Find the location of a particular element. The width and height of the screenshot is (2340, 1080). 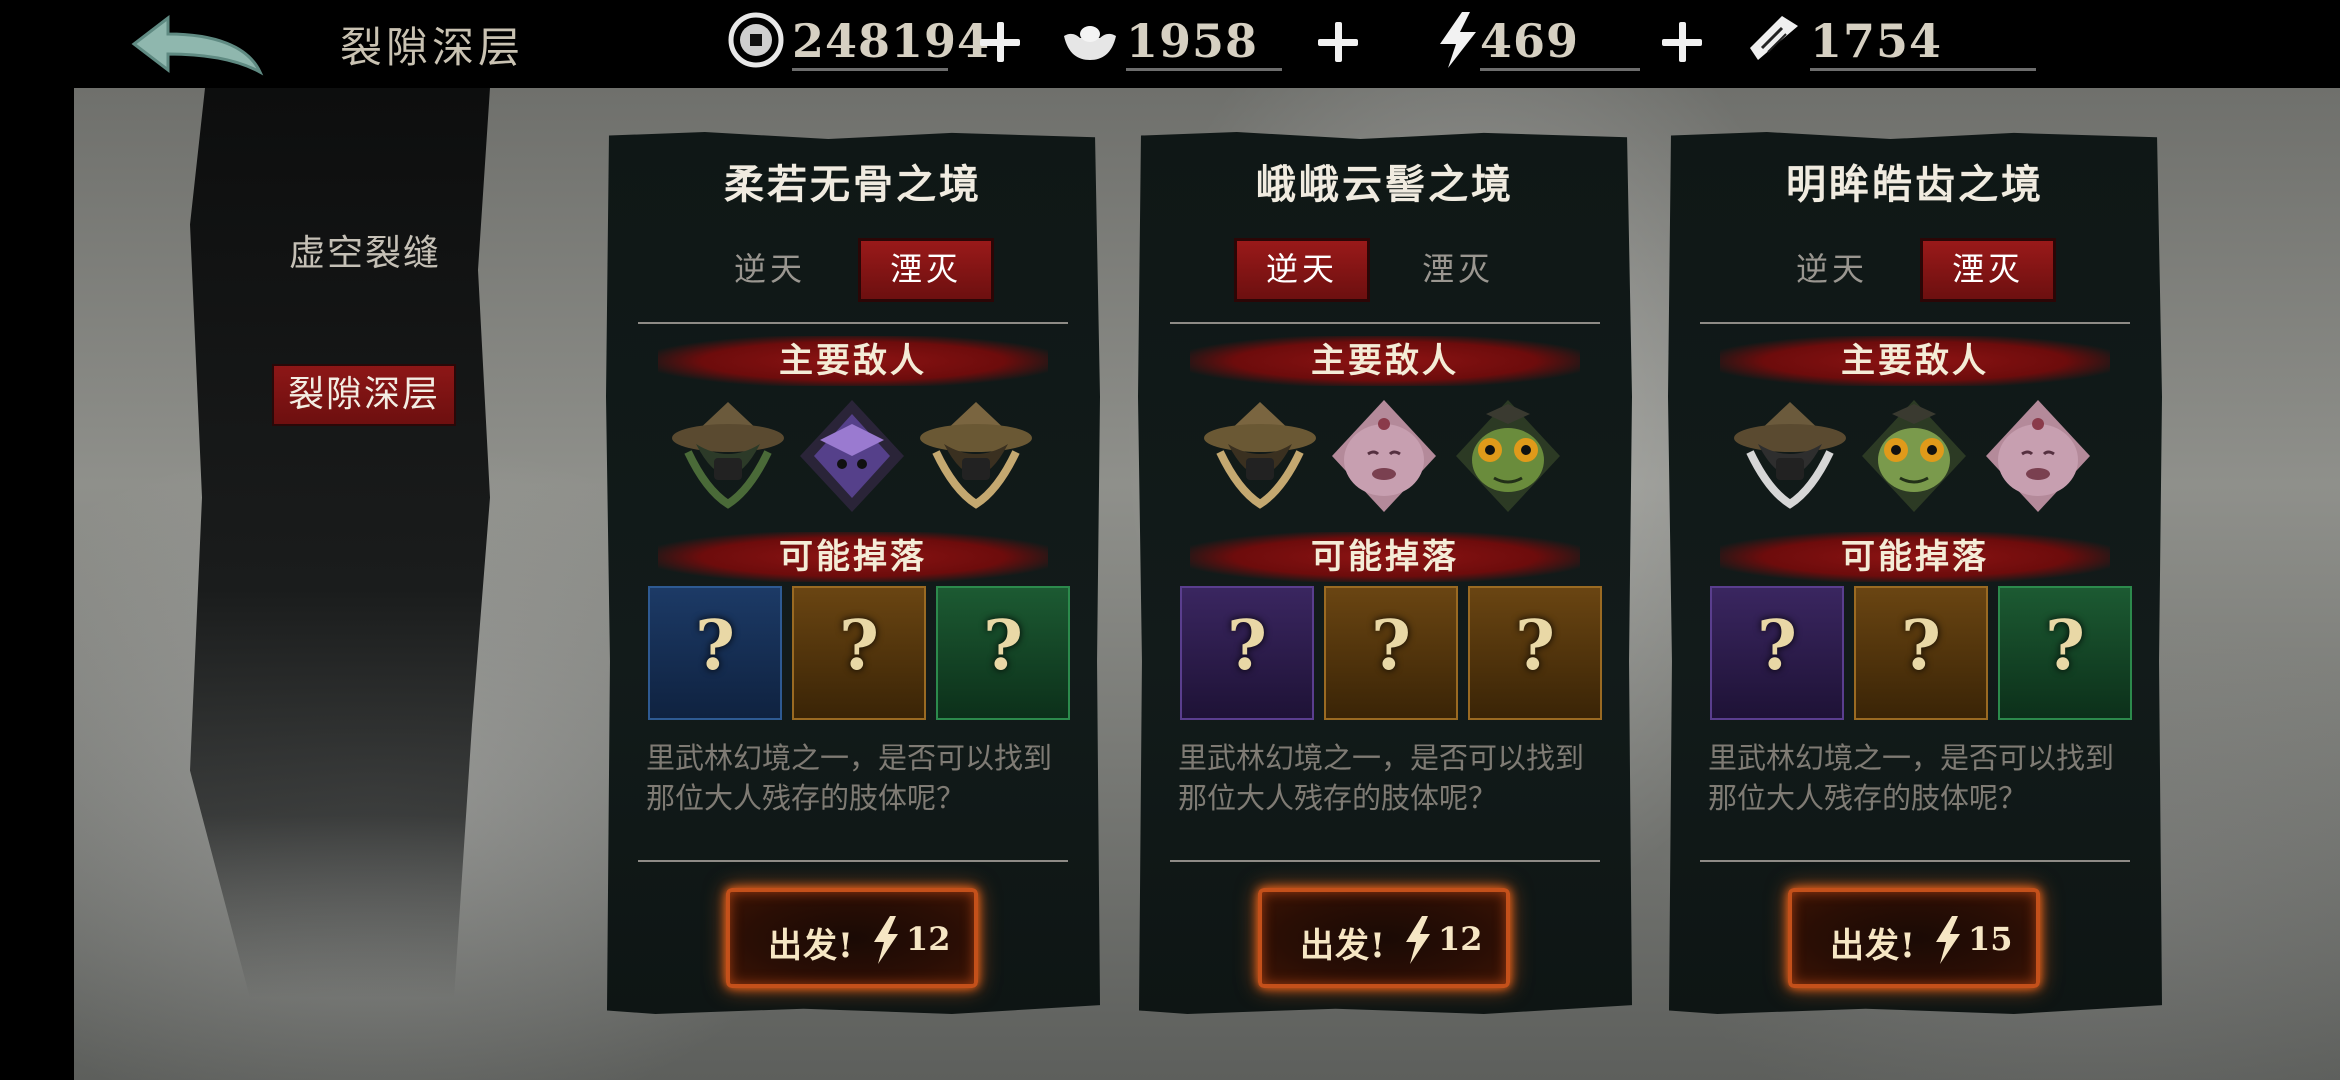

add-energy-button is located at coordinates (1682, 42).